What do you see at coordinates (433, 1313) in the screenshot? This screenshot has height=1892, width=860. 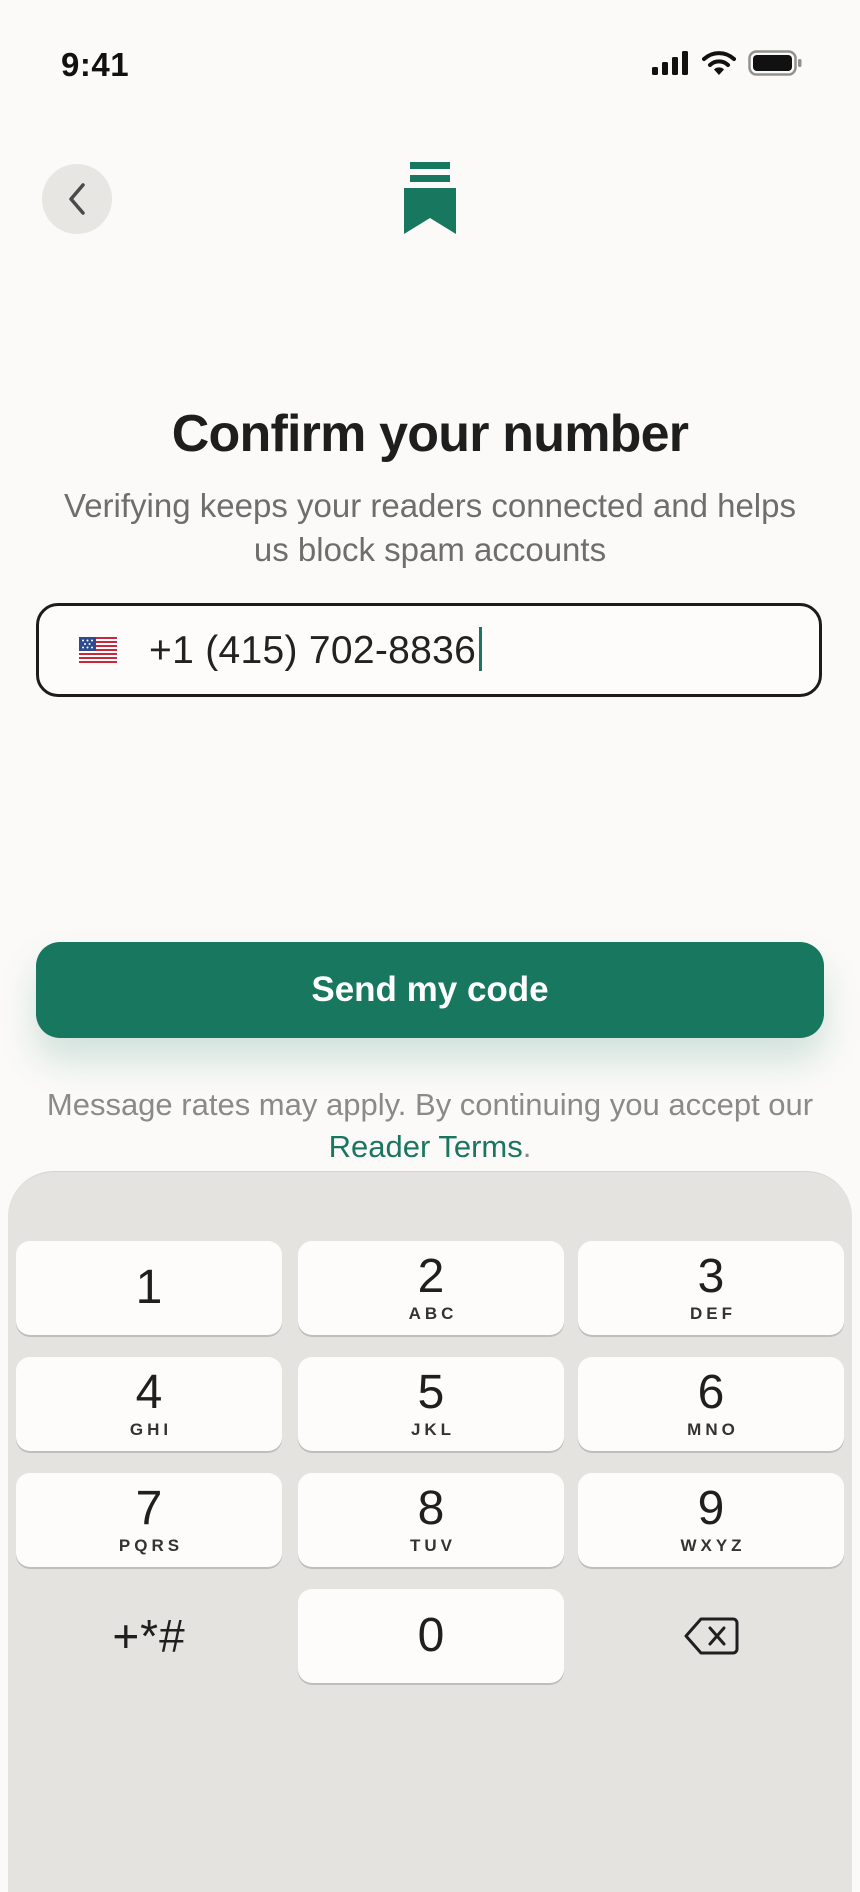 I see `key-letters: ABC` at bounding box center [433, 1313].